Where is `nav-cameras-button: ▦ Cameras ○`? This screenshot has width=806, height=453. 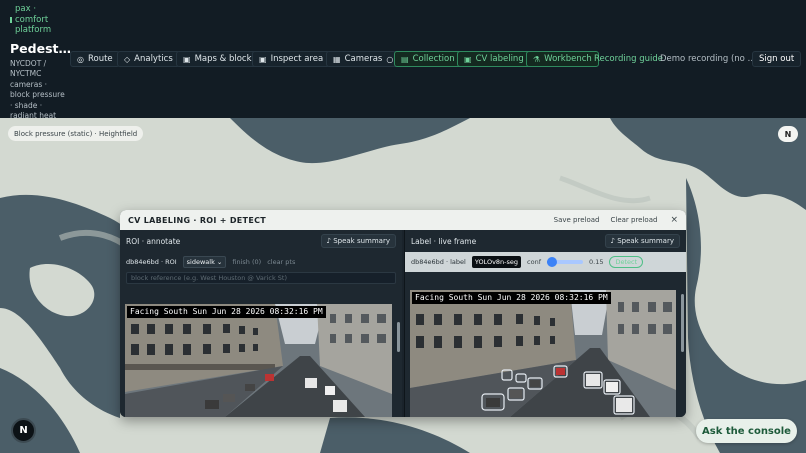 nav-cameras-button: ▦ Cameras ○ is located at coordinates (363, 59).